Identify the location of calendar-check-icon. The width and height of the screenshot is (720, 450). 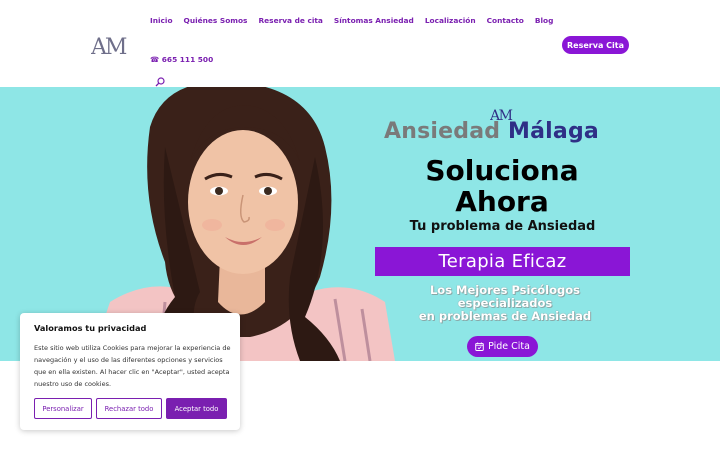
(479, 346).